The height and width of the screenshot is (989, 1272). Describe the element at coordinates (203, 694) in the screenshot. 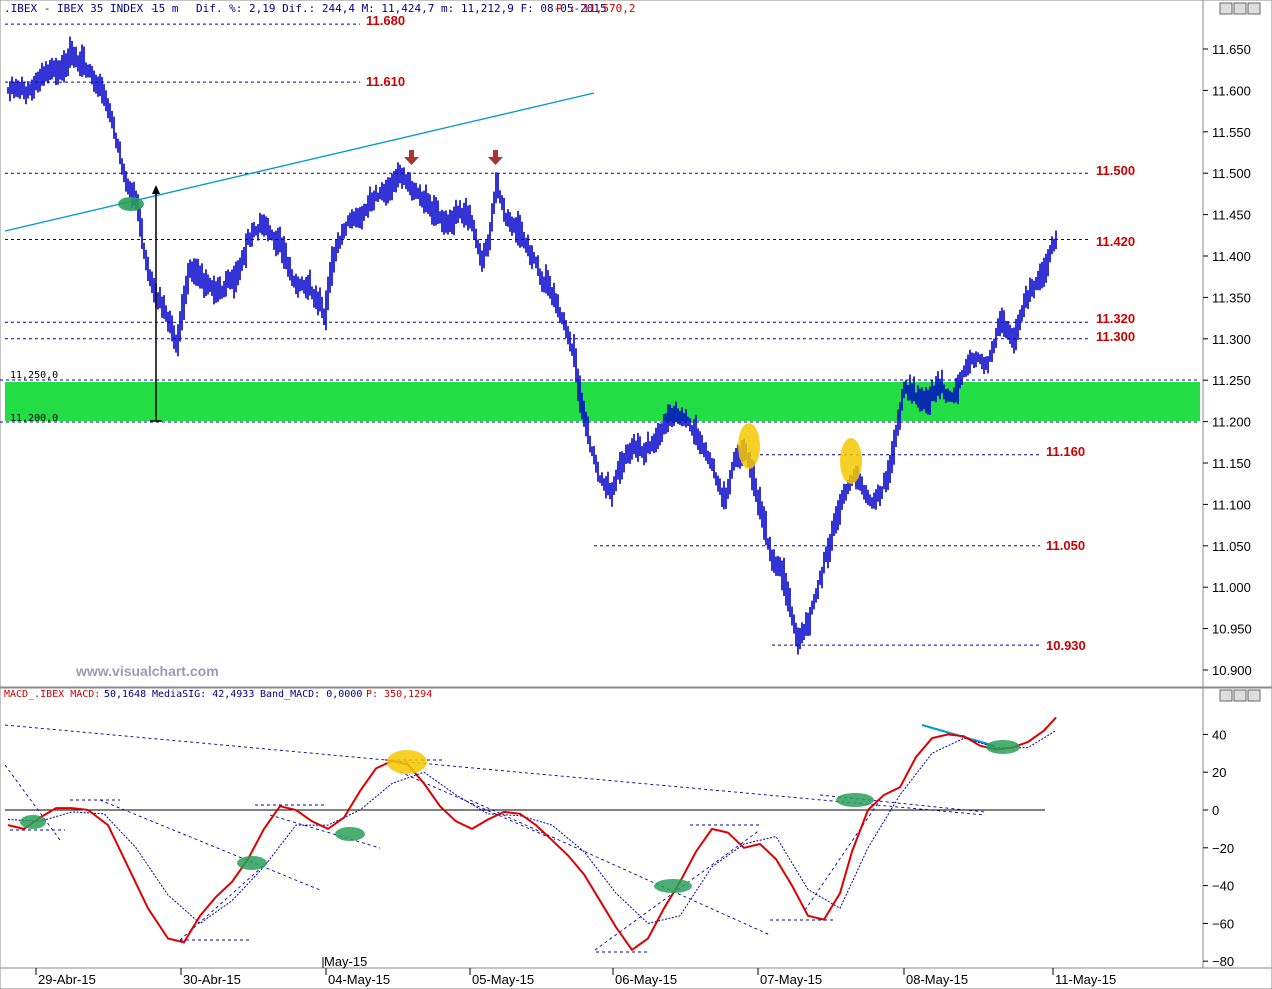

I see `macd-label-sig: MediaSIG: 42,4933` at that location.